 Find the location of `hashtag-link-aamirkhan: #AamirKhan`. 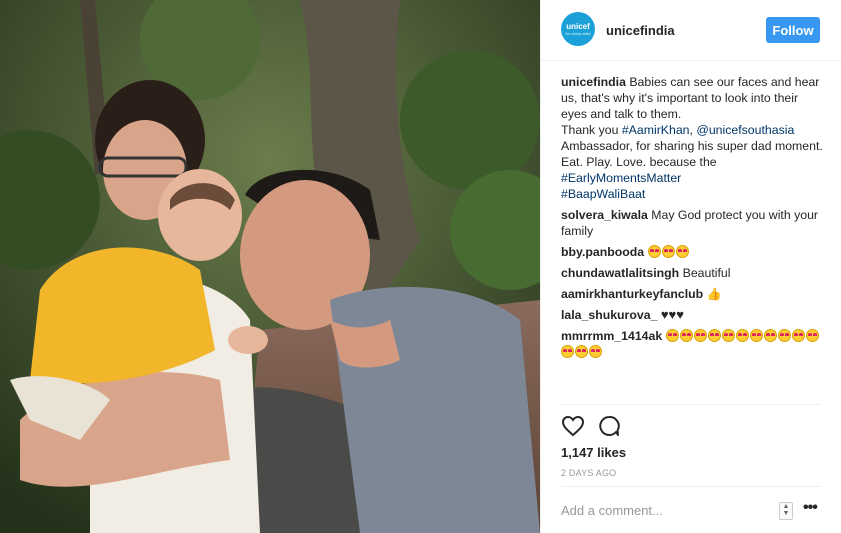

hashtag-link-aamirkhan: #AamirKhan is located at coordinates (656, 130).